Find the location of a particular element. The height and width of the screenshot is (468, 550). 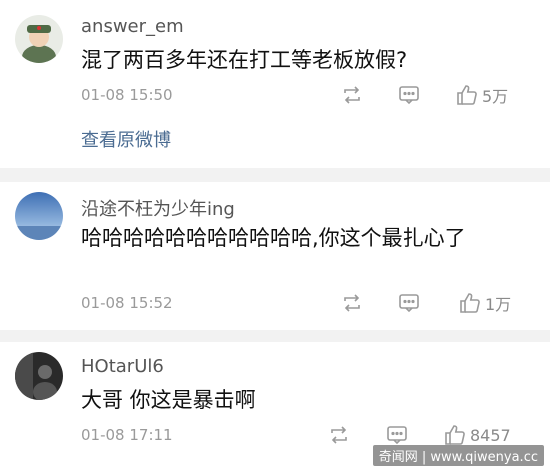

watermark: 奇闻网 | www.qiwenya.cc is located at coordinates (458, 455).